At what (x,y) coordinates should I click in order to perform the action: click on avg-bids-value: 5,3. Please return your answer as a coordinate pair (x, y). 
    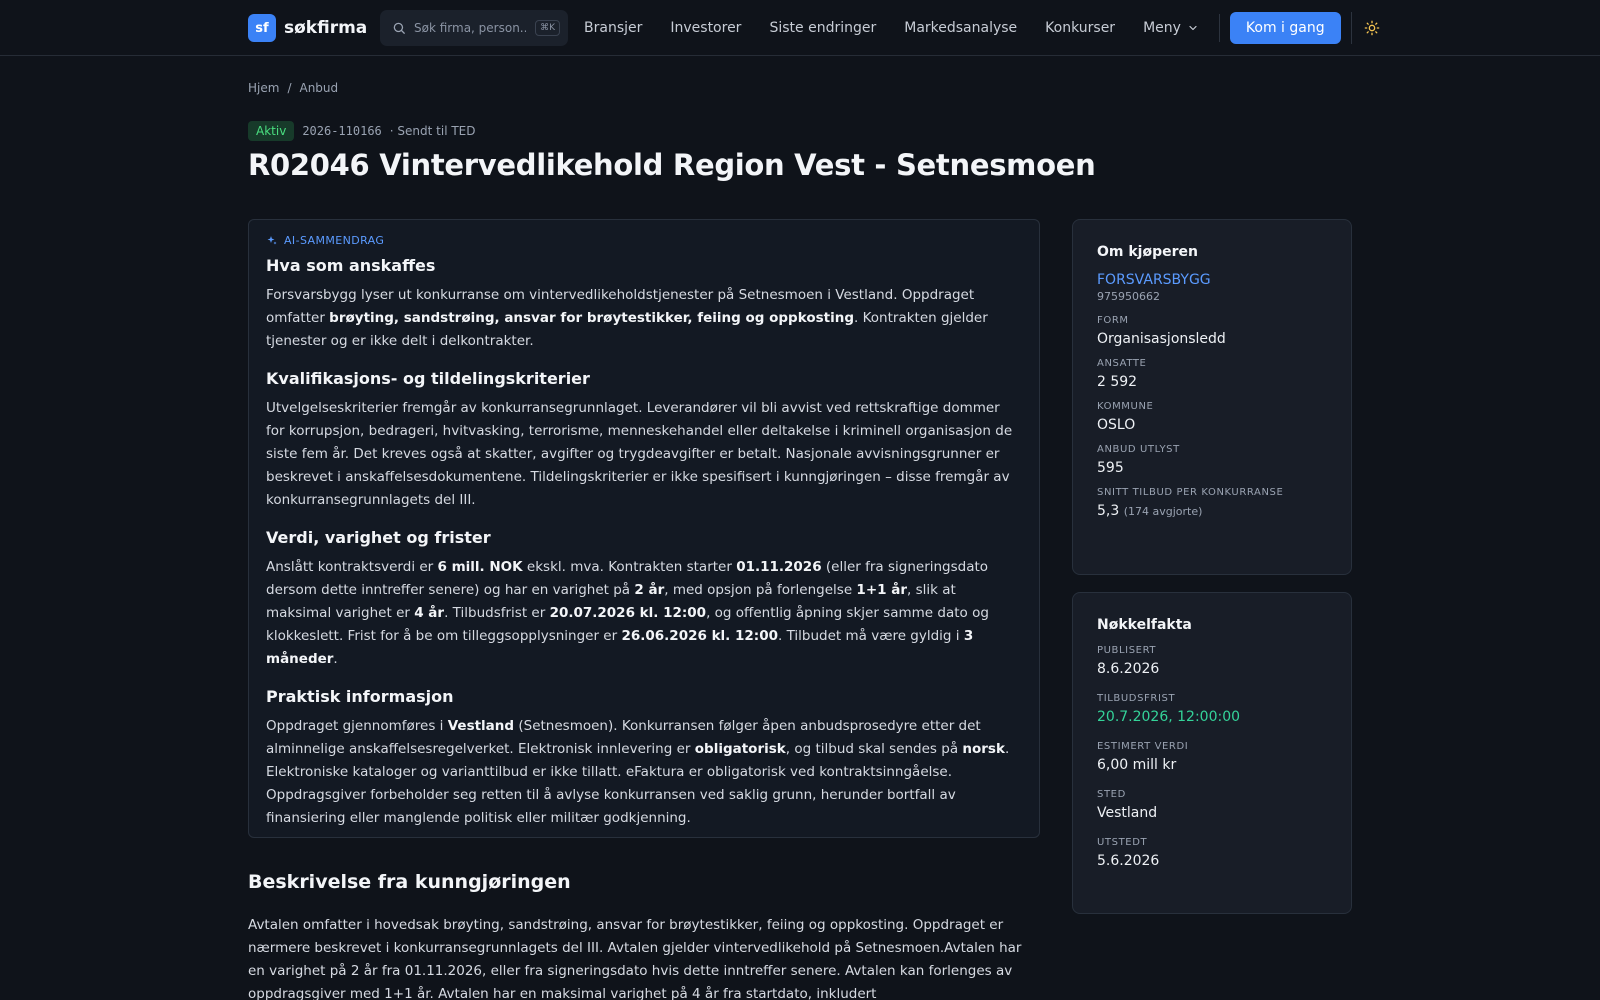
    Looking at the image, I should click on (1108, 511).